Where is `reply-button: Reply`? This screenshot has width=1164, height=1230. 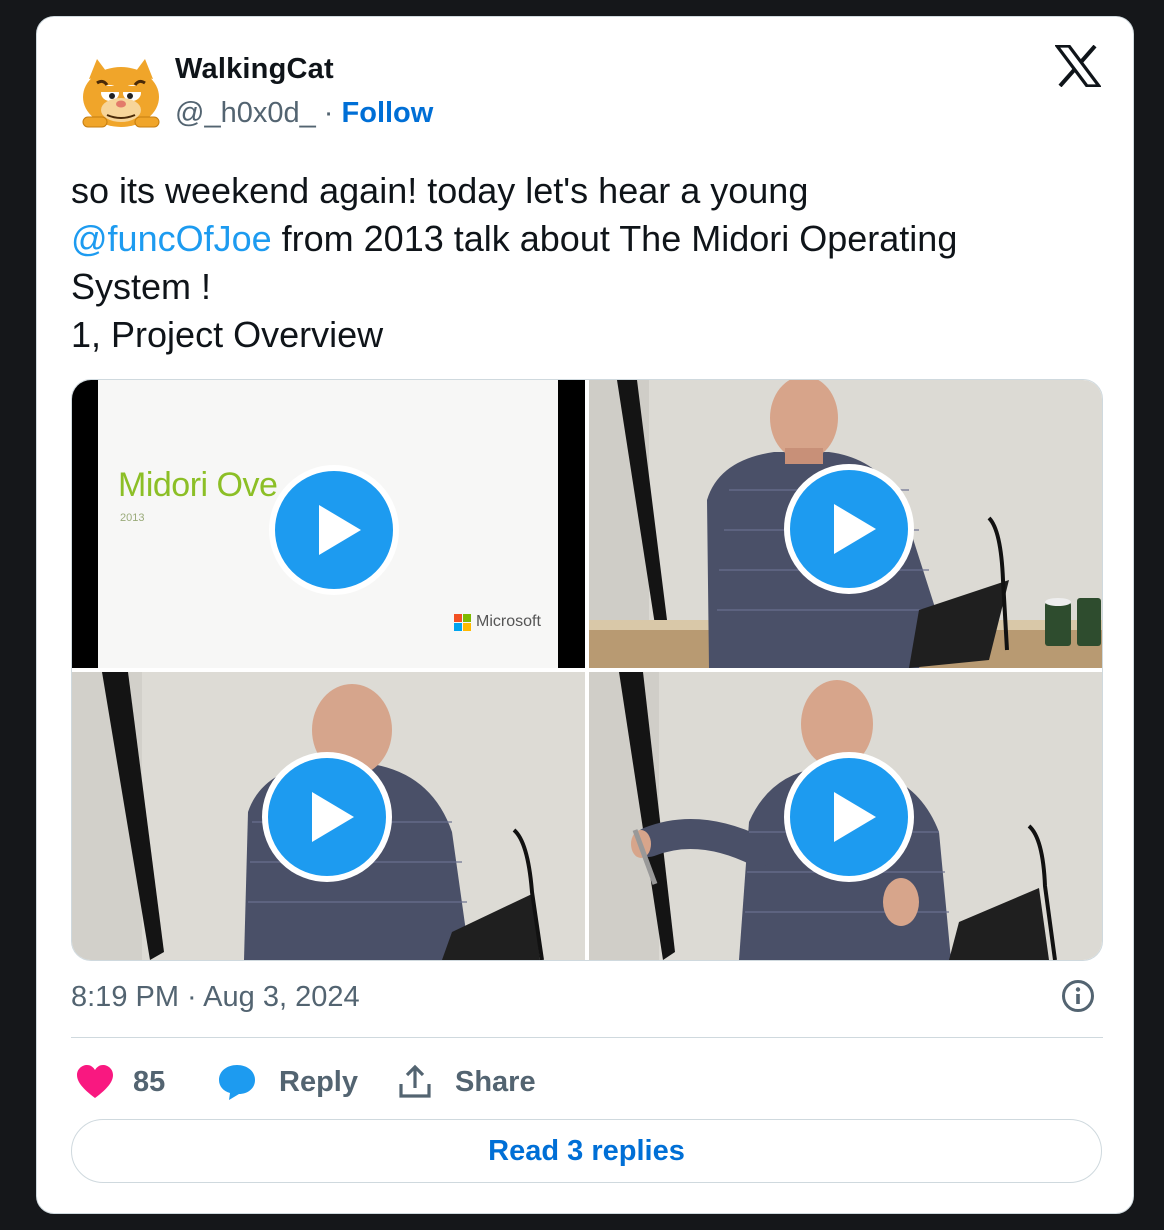 reply-button: Reply is located at coordinates (287, 1082).